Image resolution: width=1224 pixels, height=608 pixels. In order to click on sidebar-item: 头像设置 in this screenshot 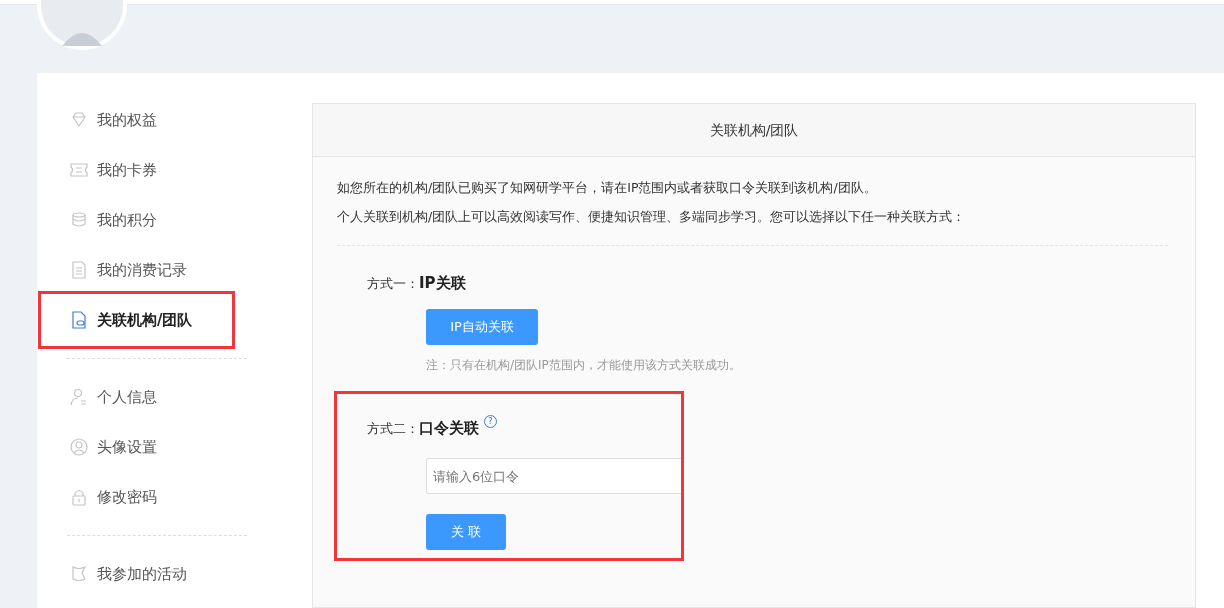, I will do `click(134, 447)`.